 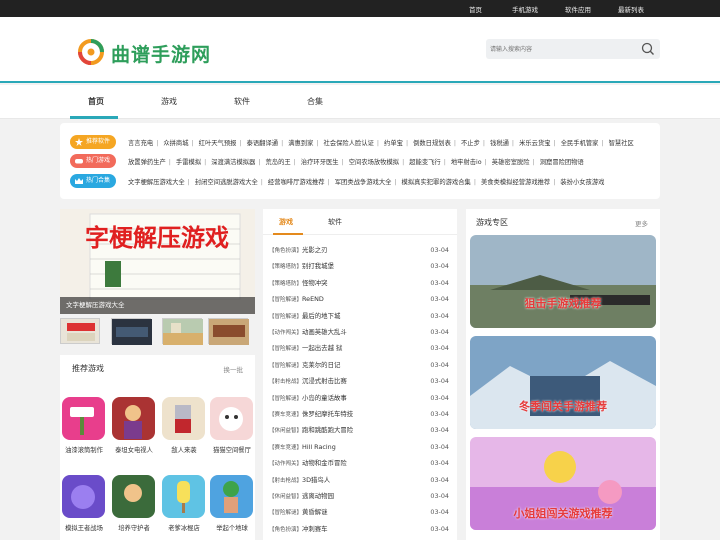 I want to click on topnav-home: 首页, so click(x=475, y=9).